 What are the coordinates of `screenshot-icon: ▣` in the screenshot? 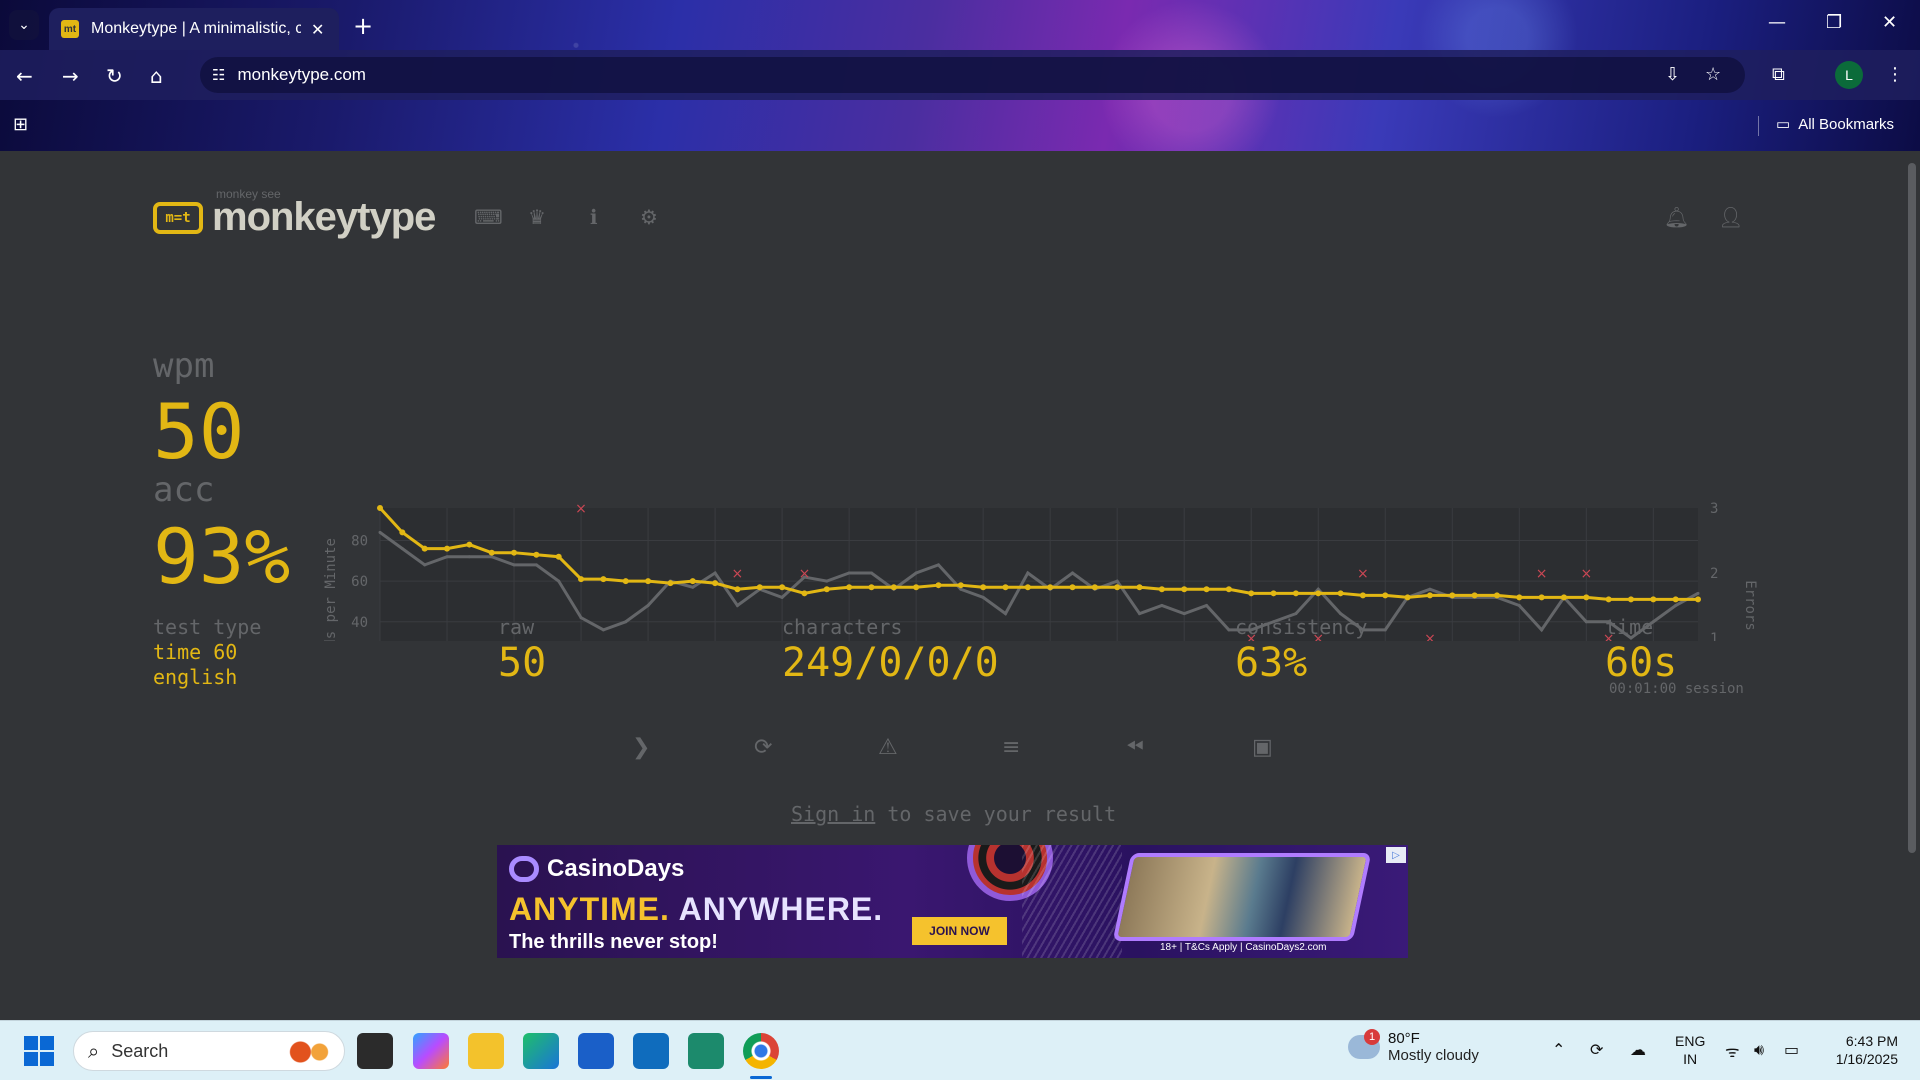 It's located at (1262, 747).